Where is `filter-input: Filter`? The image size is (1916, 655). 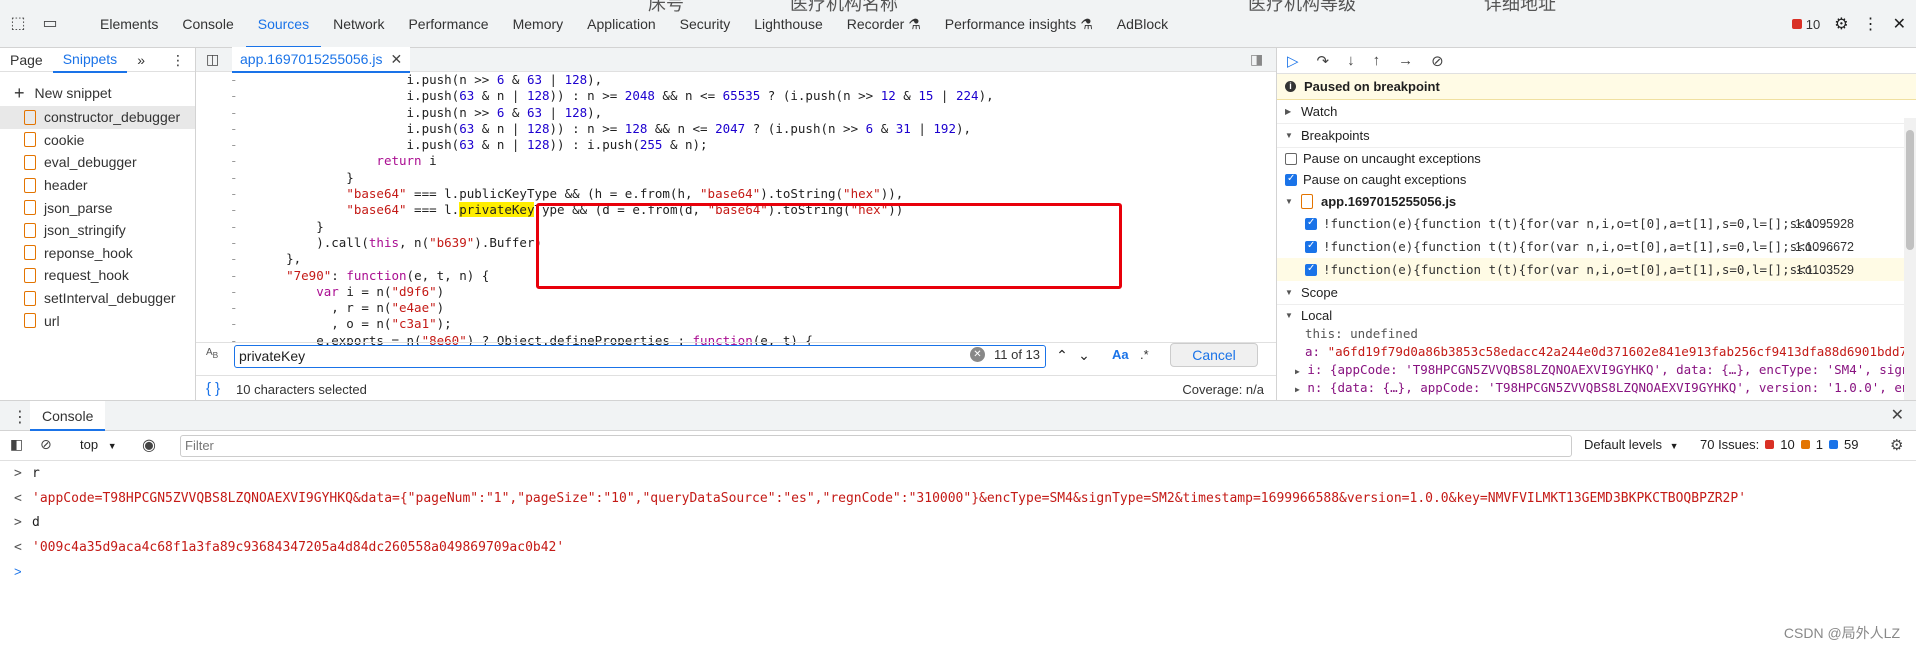 filter-input: Filter is located at coordinates (876, 446).